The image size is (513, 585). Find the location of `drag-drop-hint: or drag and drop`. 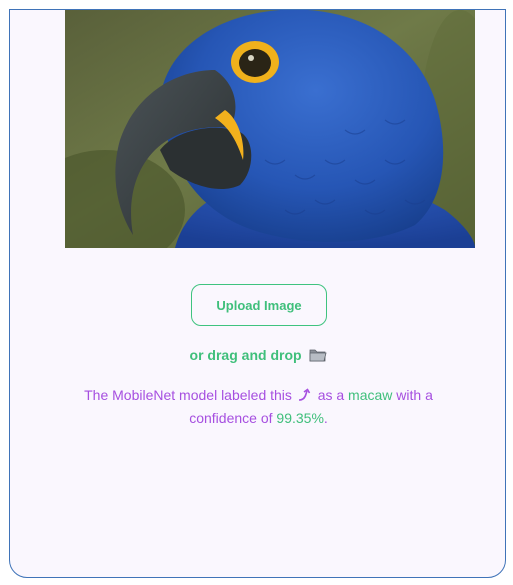

drag-drop-hint: or drag and drop is located at coordinates (257, 356).